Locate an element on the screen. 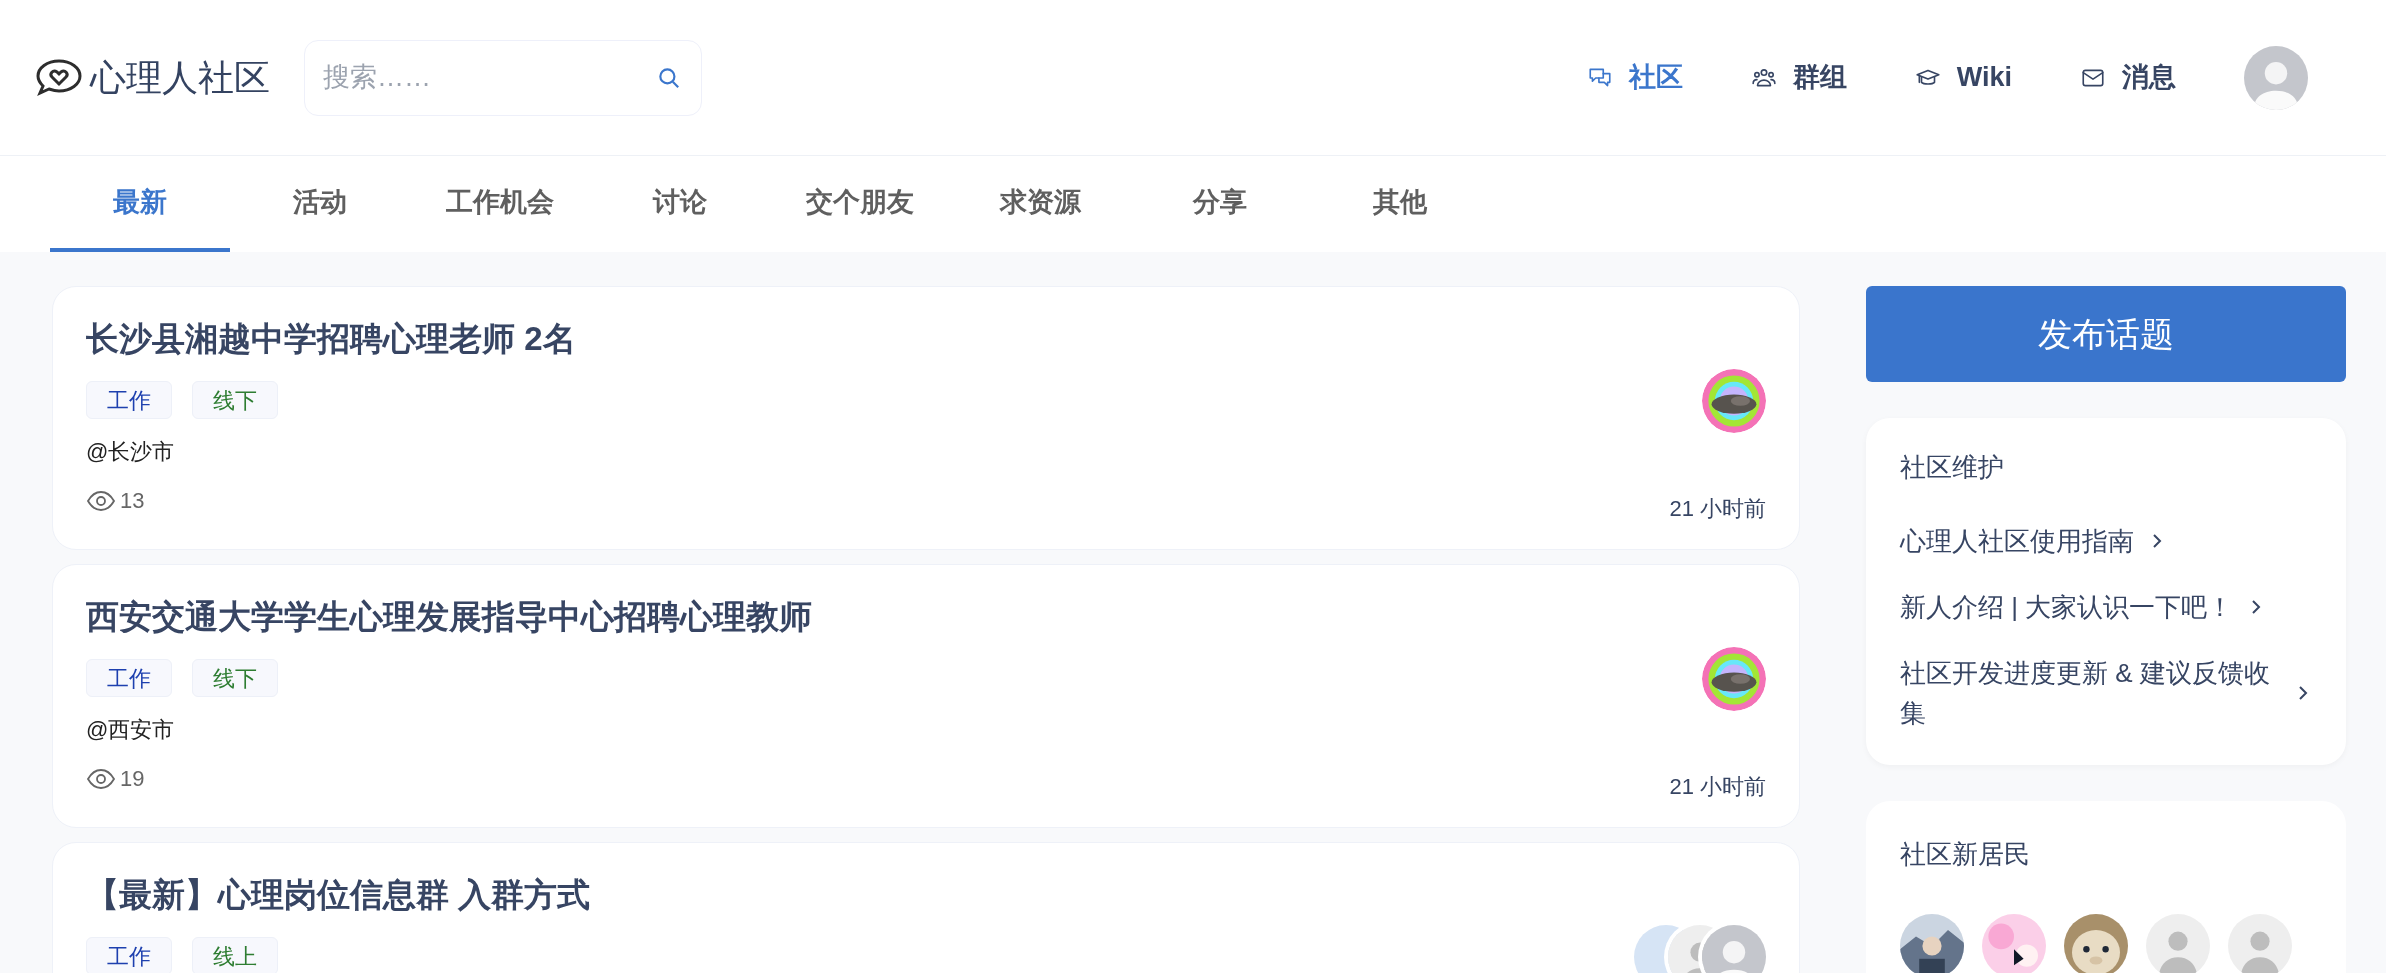  post-card: 【最新】心理岗位信息群 入群方式 工作 线上 is located at coordinates (926, 907).